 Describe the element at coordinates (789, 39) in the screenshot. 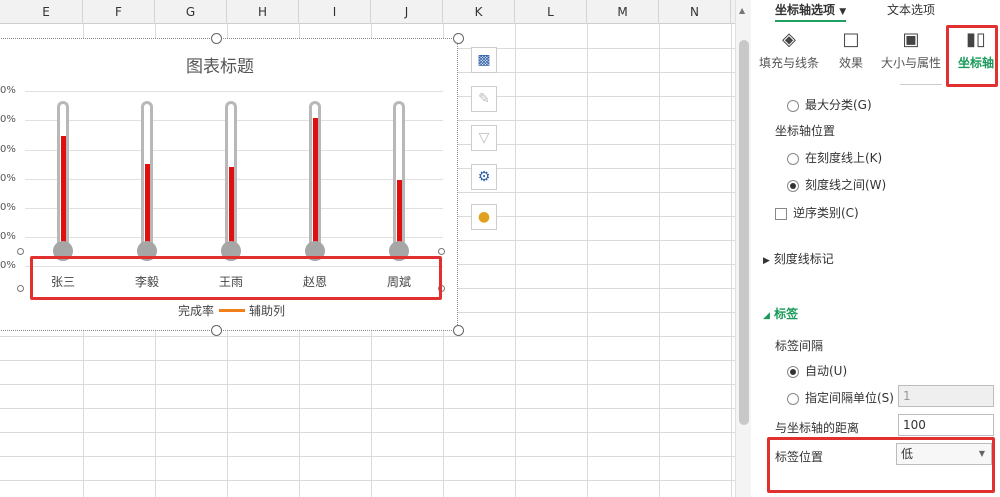

I see `paint-bucket-icon: ◈` at that location.